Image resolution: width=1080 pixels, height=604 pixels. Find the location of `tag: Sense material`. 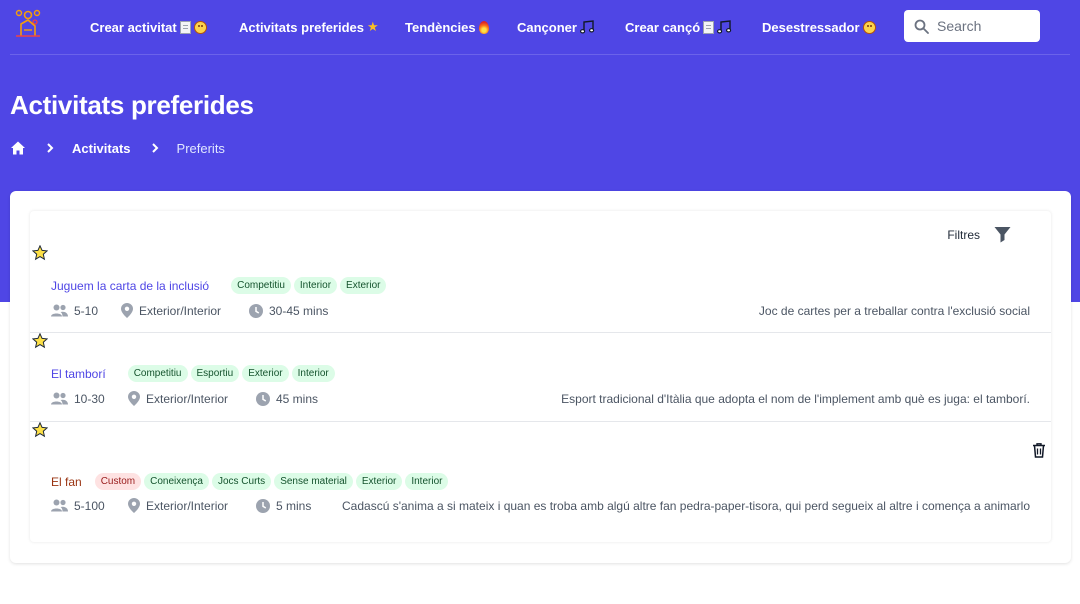

tag: Sense material is located at coordinates (313, 481).